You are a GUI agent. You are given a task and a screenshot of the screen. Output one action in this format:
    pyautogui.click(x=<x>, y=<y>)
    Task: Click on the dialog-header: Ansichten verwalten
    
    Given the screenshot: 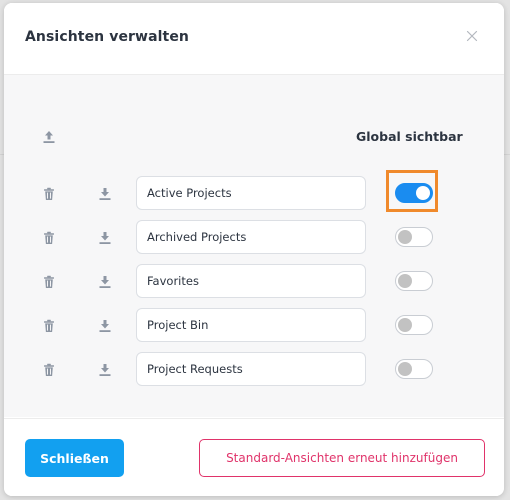 What is the action you would take?
    pyautogui.click(x=254, y=39)
    